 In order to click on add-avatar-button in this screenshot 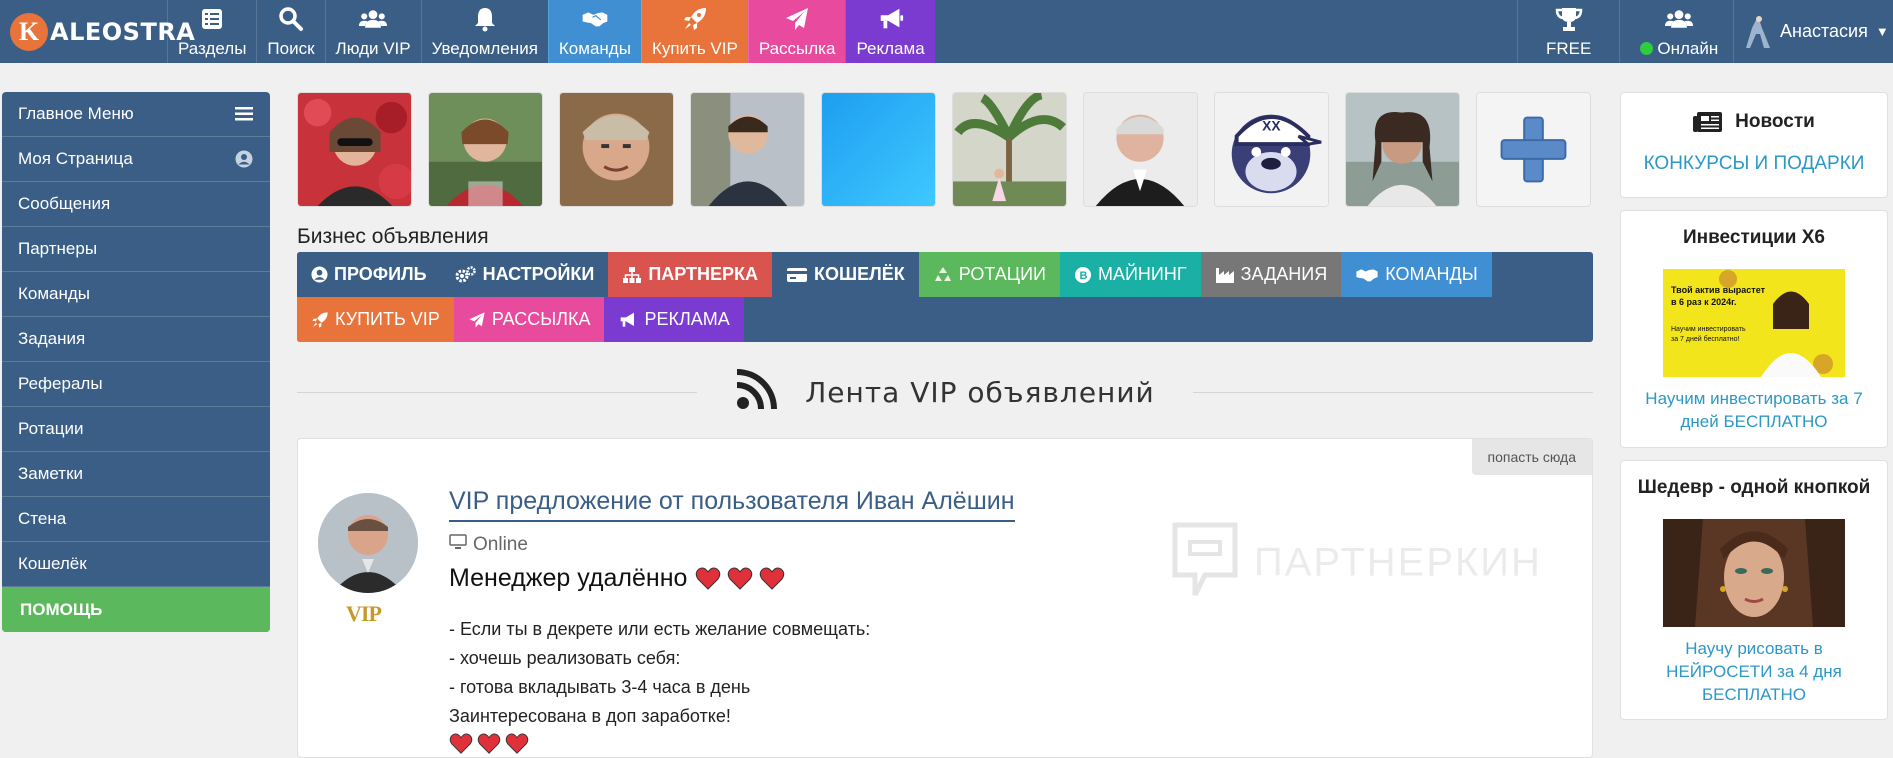, I will do `click(1533, 149)`.